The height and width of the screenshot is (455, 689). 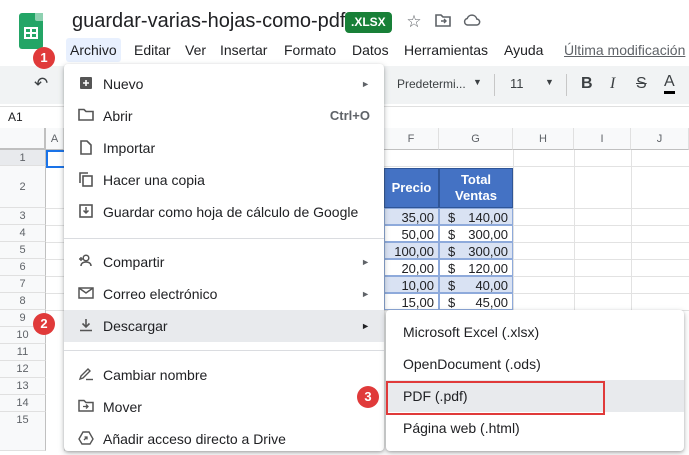 What do you see at coordinates (602, 139) in the screenshot?
I see `column-header-i: I` at bounding box center [602, 139].